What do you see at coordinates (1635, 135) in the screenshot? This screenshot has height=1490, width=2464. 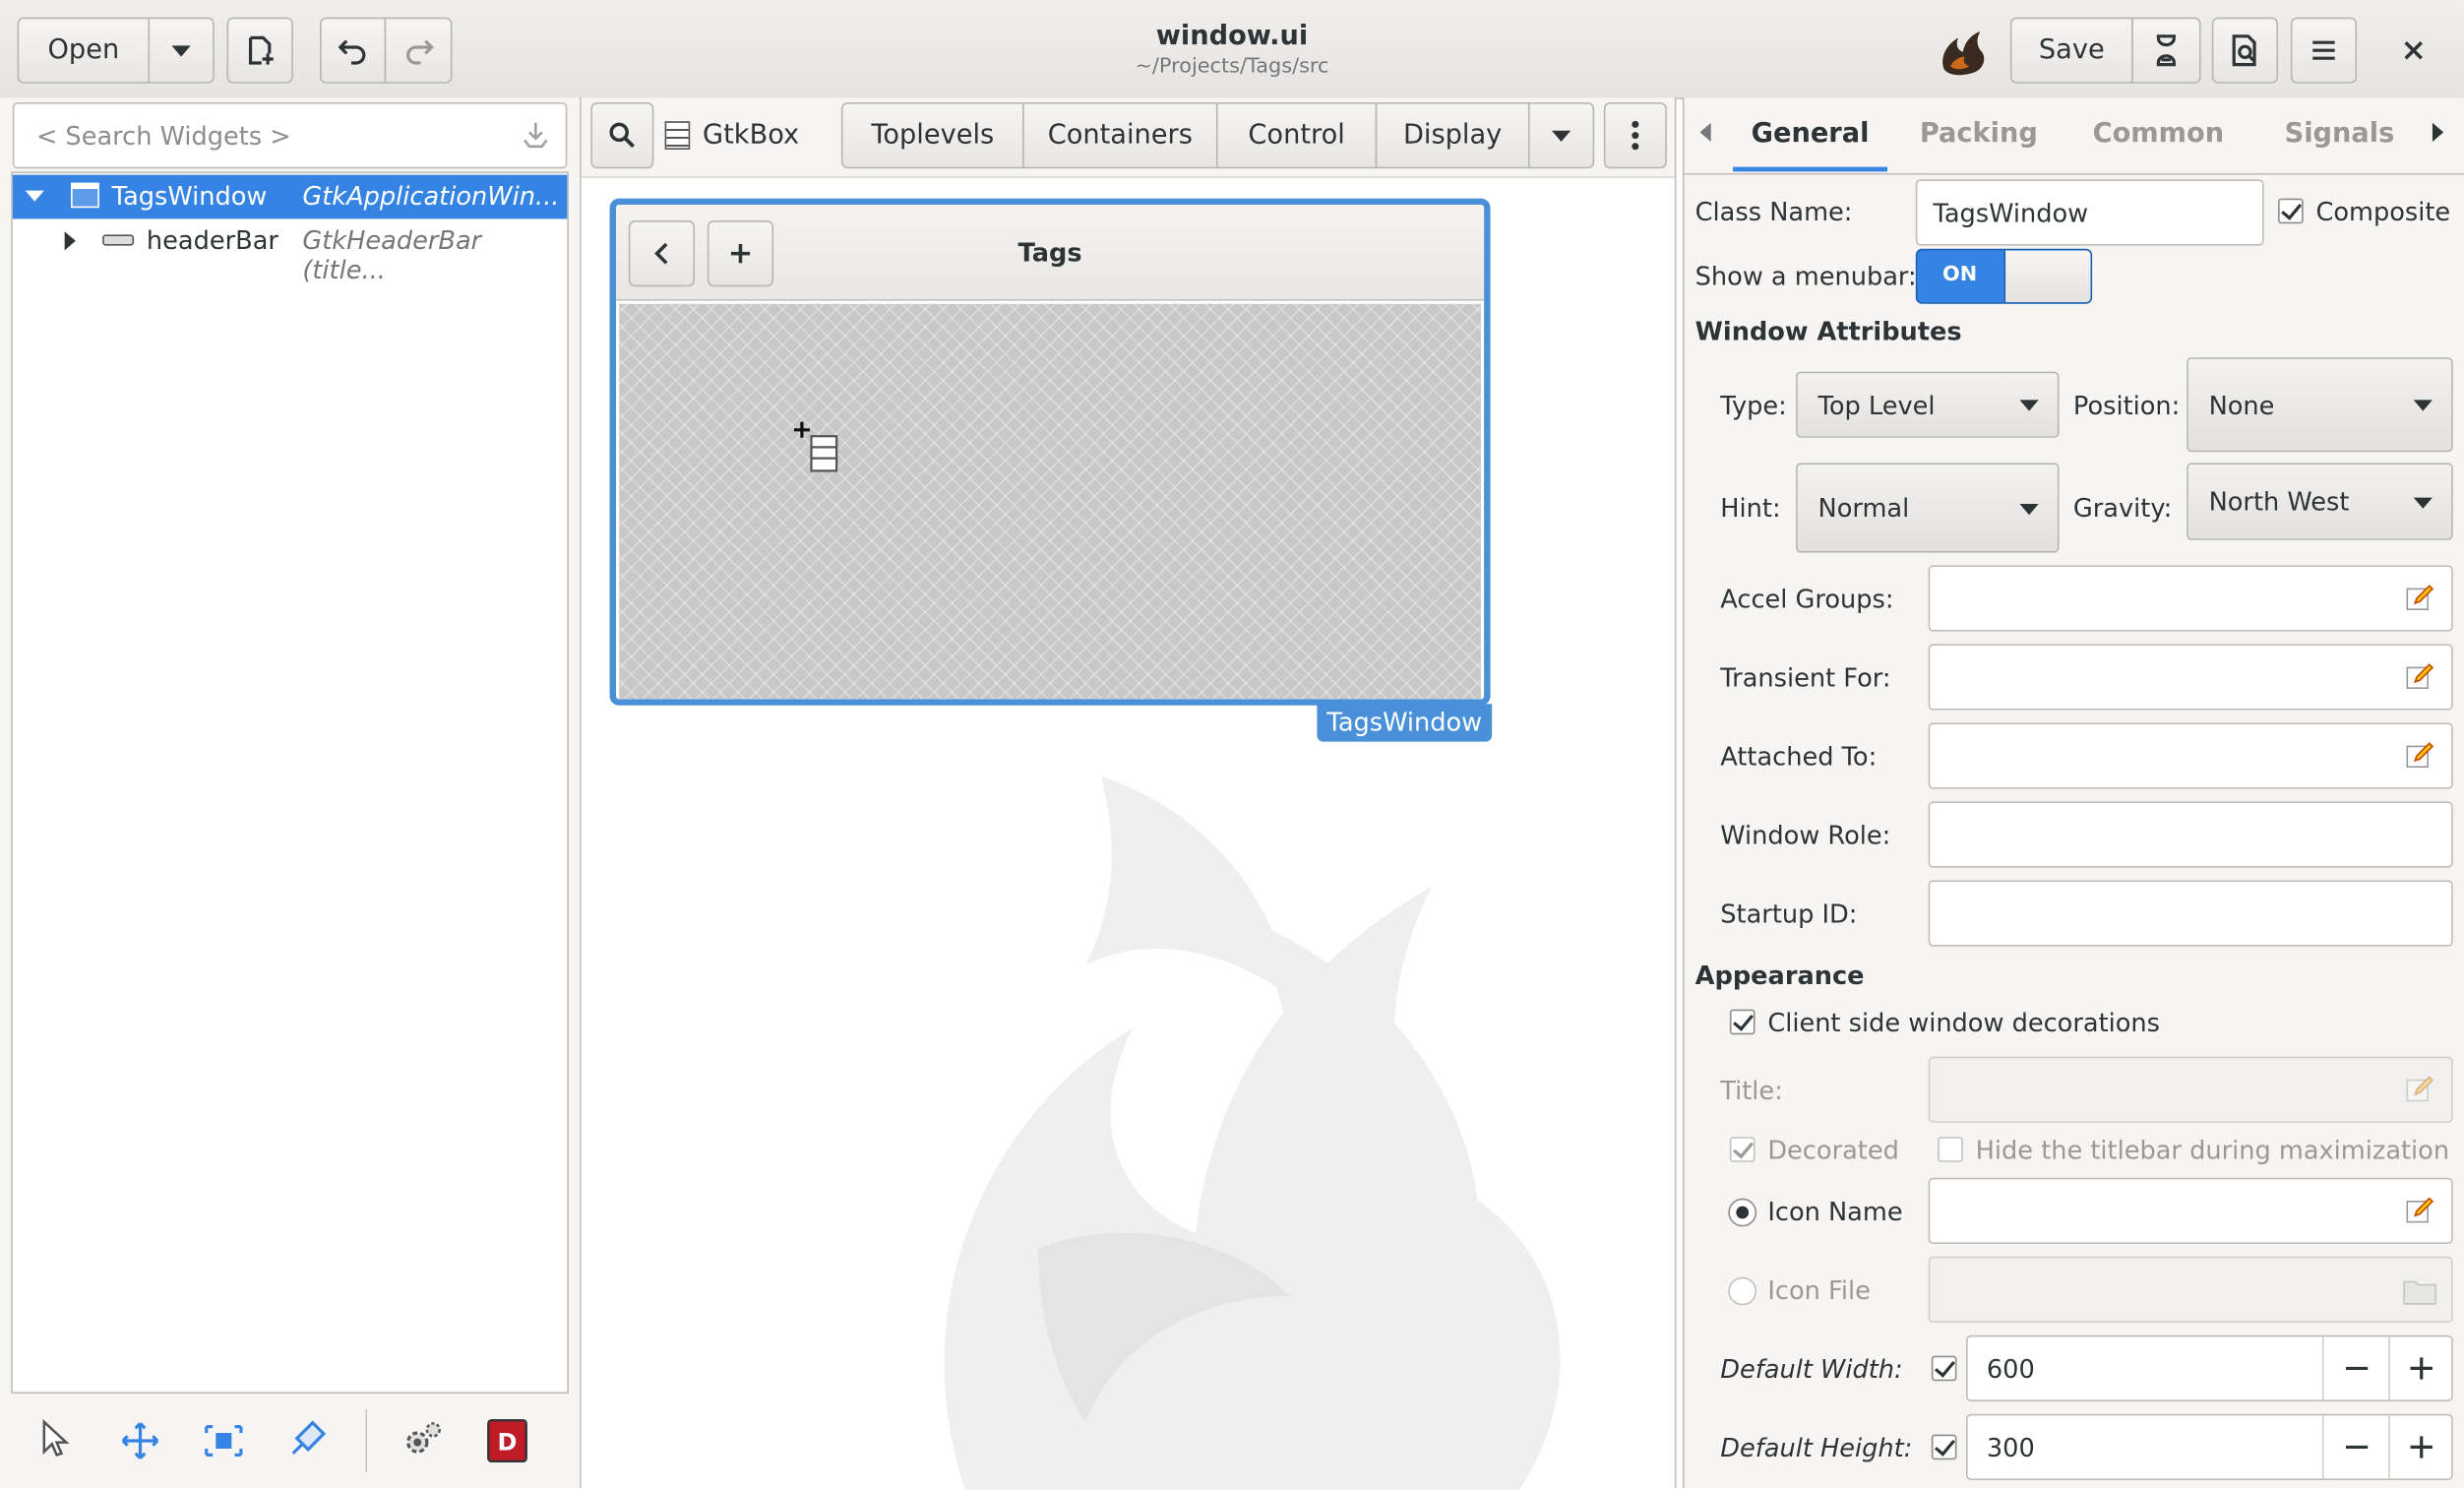 I see `palette-options-button` at bounding box center [1635, 135].